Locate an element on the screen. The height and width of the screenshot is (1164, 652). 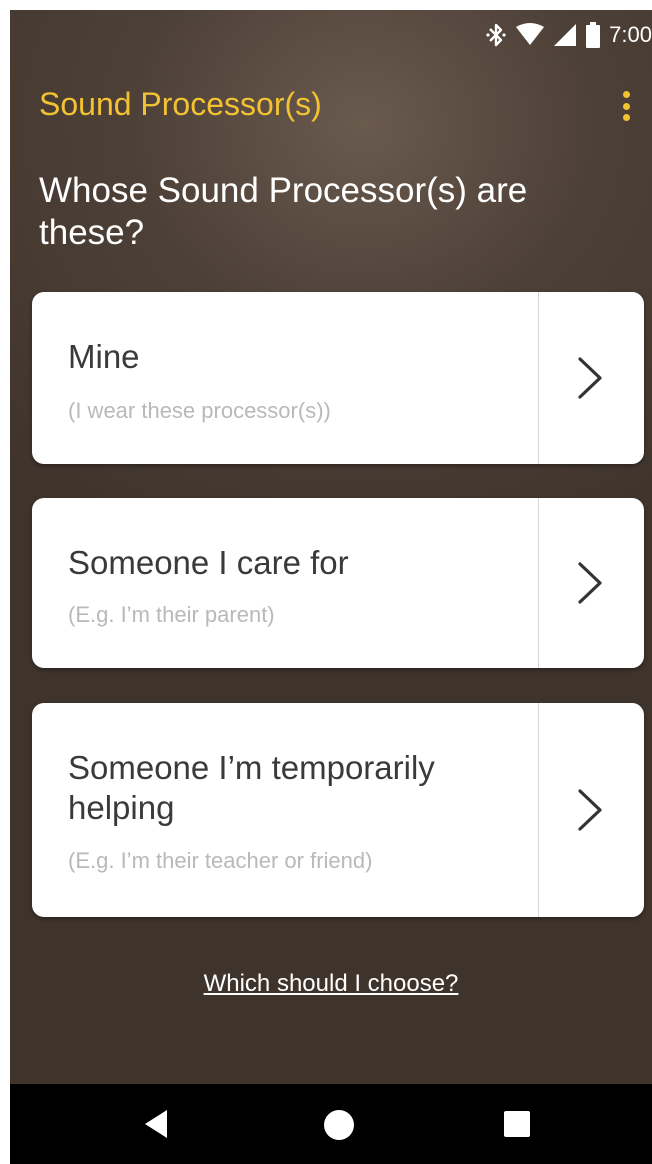
cellular-signal-icon is located at coordinates (565, 35).